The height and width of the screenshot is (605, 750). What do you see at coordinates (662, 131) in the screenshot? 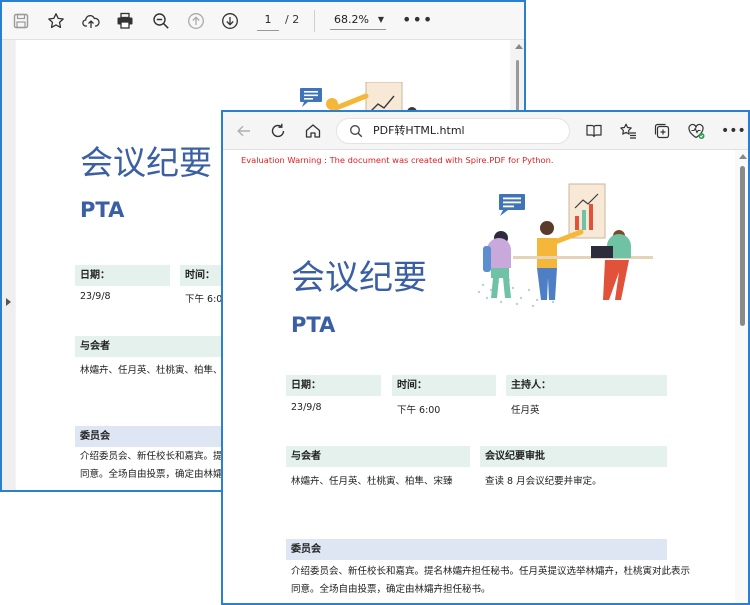
I see `collections-icon` at bounding box center [662, 131].